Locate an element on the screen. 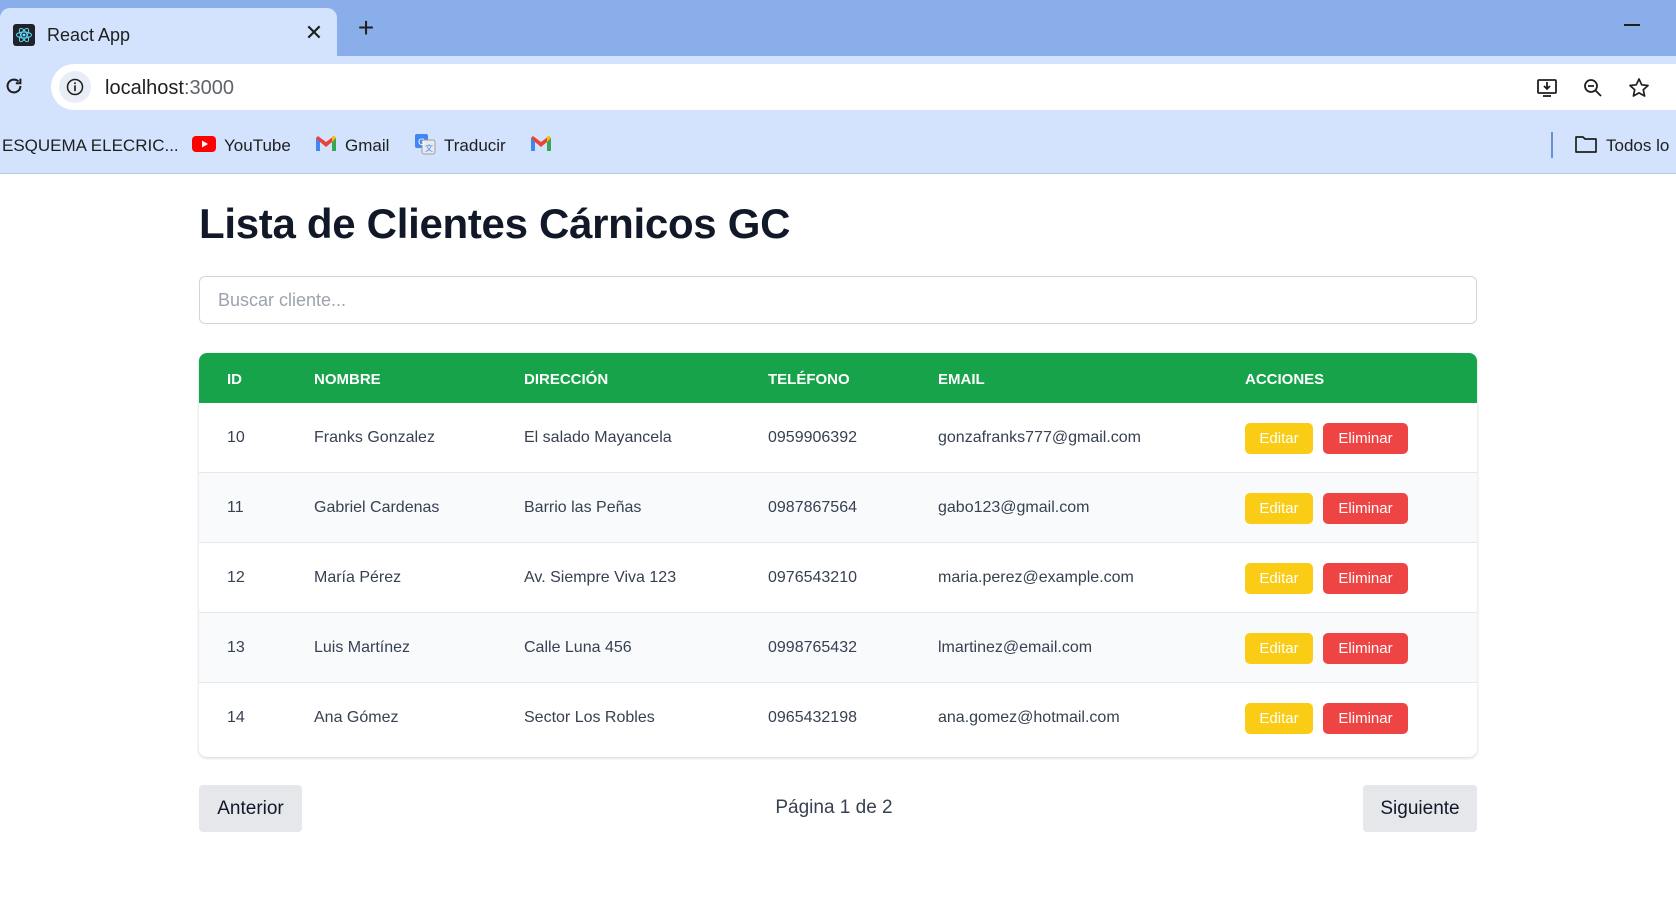 The height and width of the screenshot is (899, 1676). cell-id: 12 is located at coordinates (236, 577).